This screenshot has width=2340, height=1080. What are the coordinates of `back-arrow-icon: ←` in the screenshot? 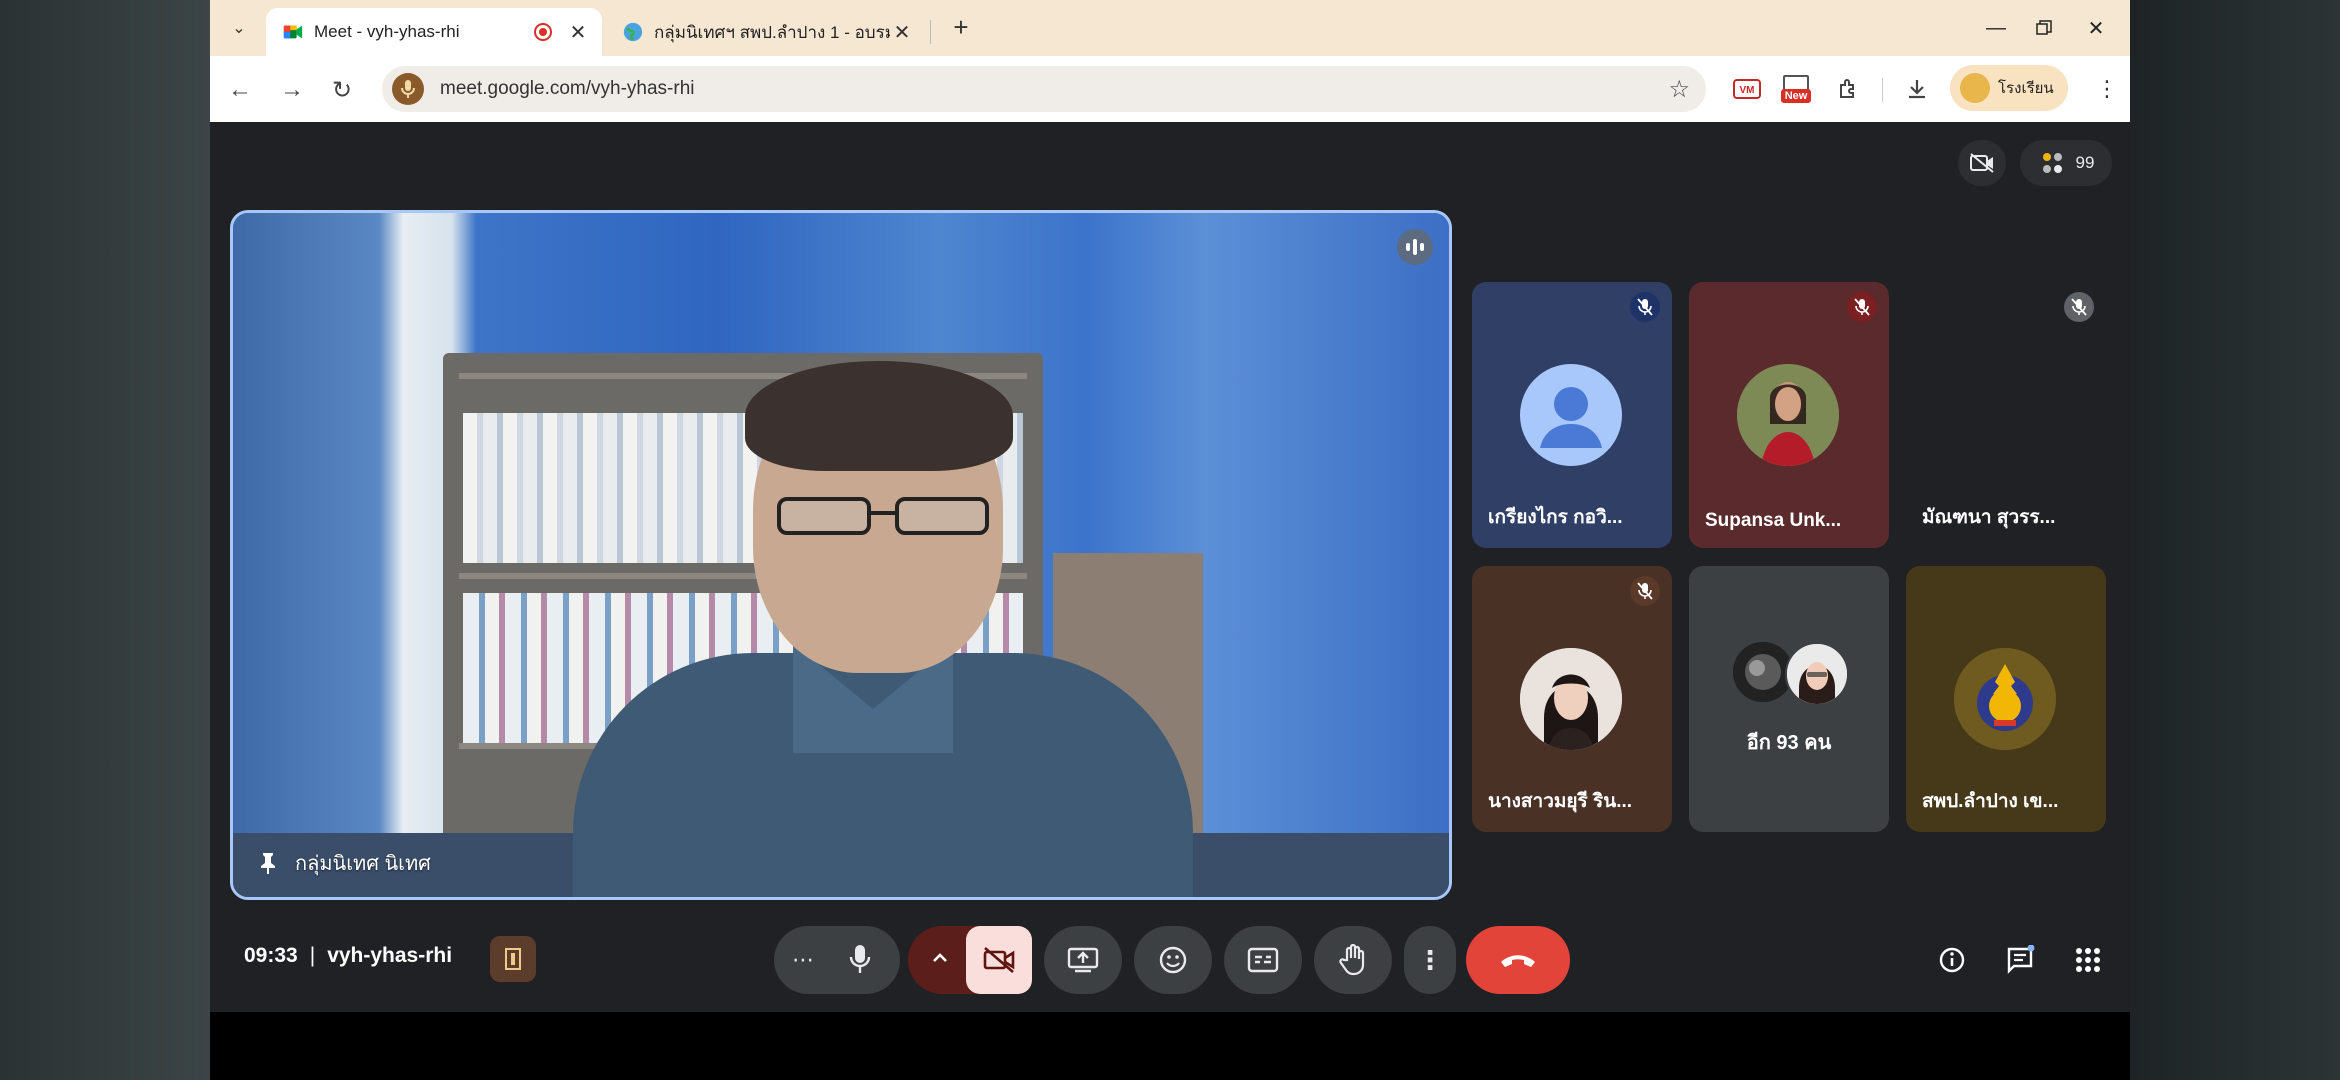 It's located at (240, 90).